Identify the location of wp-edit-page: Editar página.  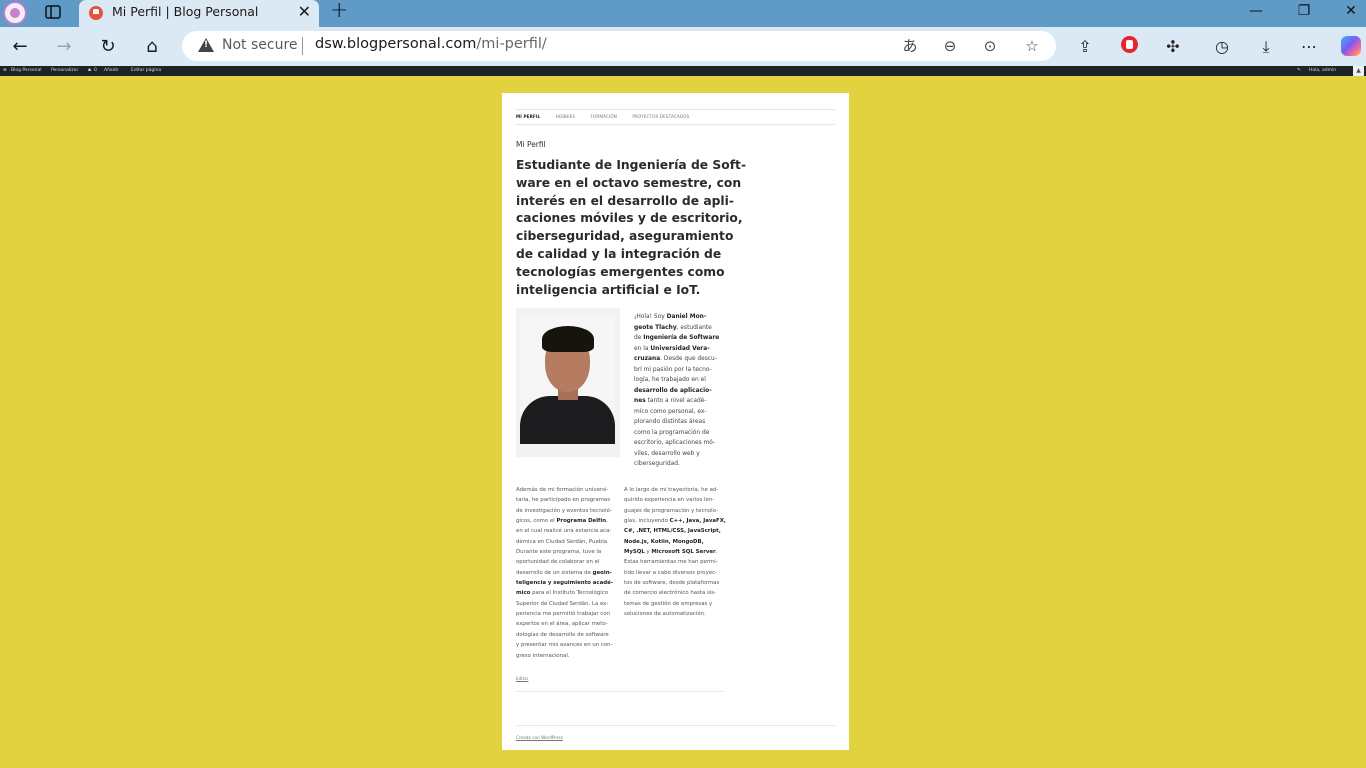
(146, 71).